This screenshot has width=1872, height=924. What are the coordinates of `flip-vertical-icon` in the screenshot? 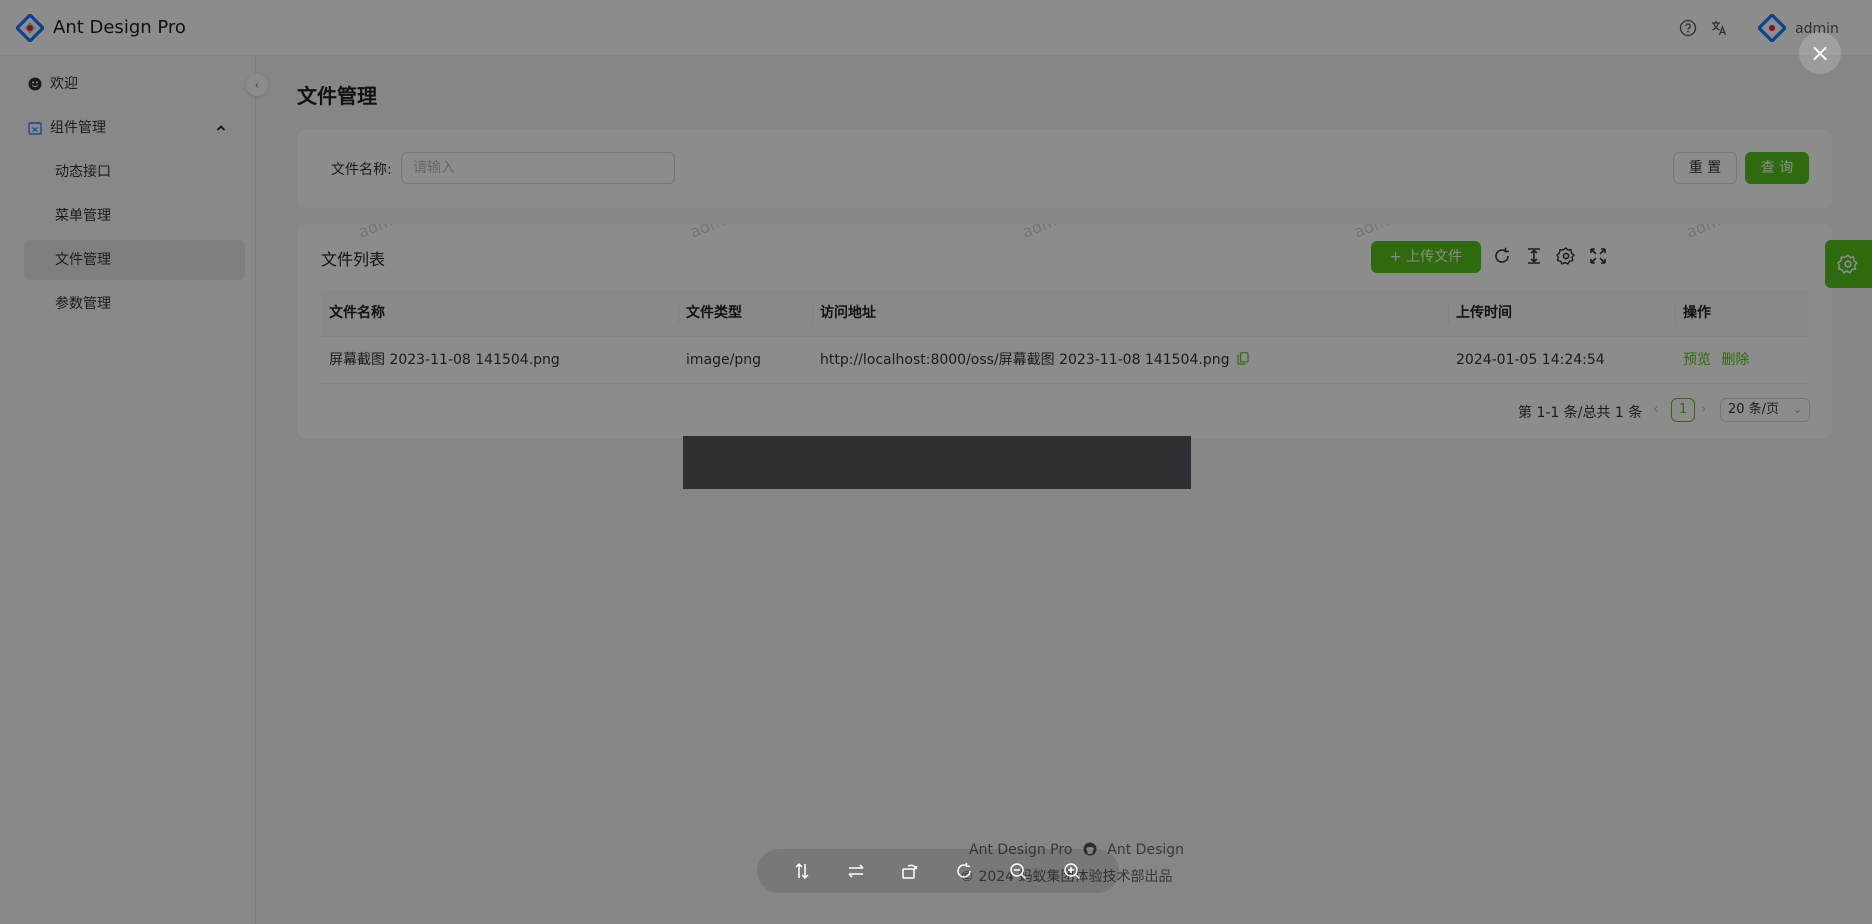 It's located at (802, 871).